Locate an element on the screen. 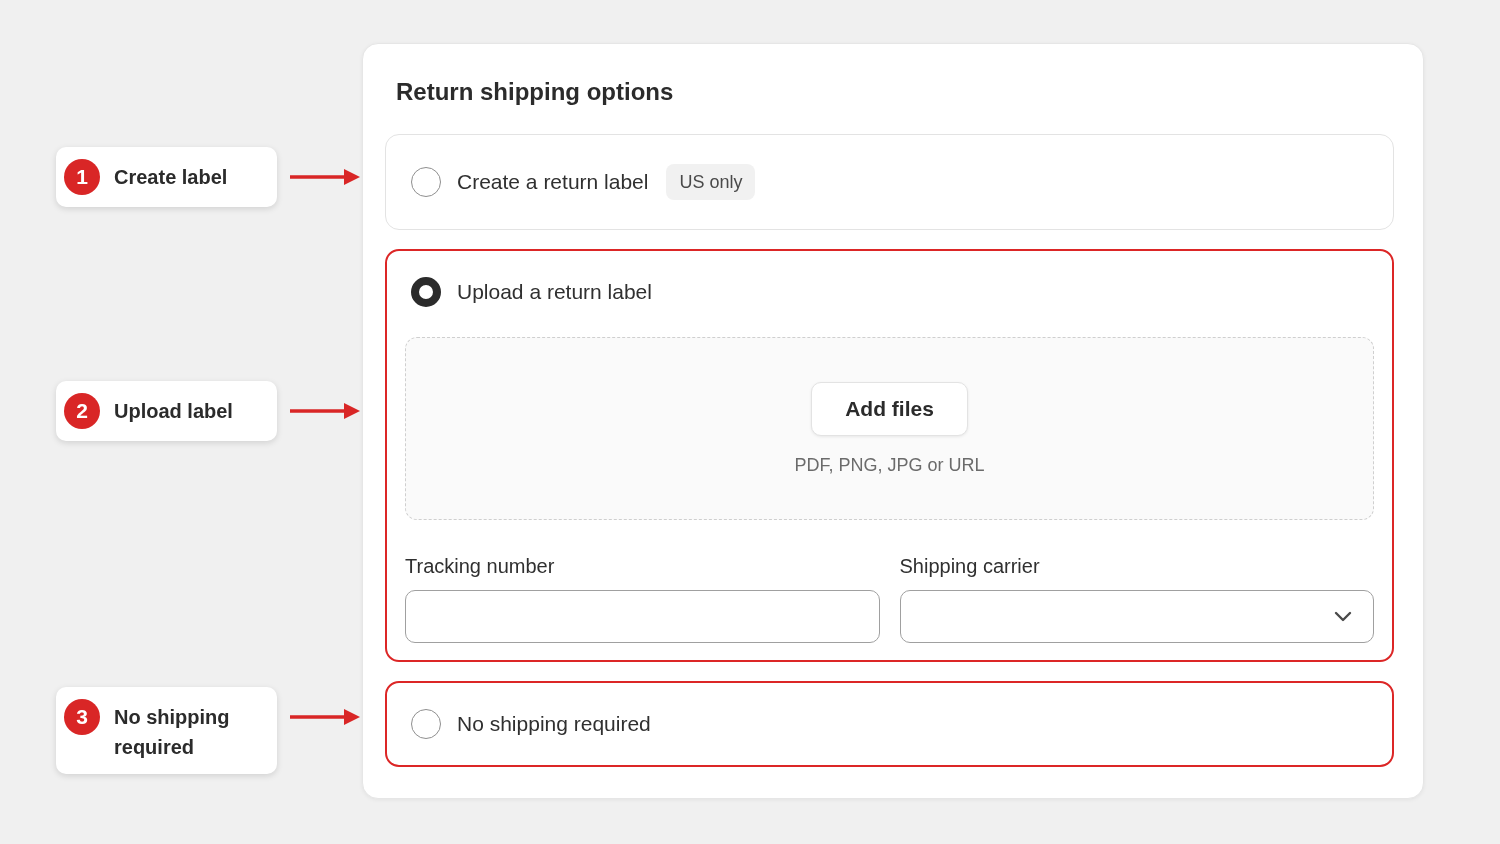 This screenshot has height=844, width=1500. field-label: Shipping carrier is located at coordinates (970, 566).